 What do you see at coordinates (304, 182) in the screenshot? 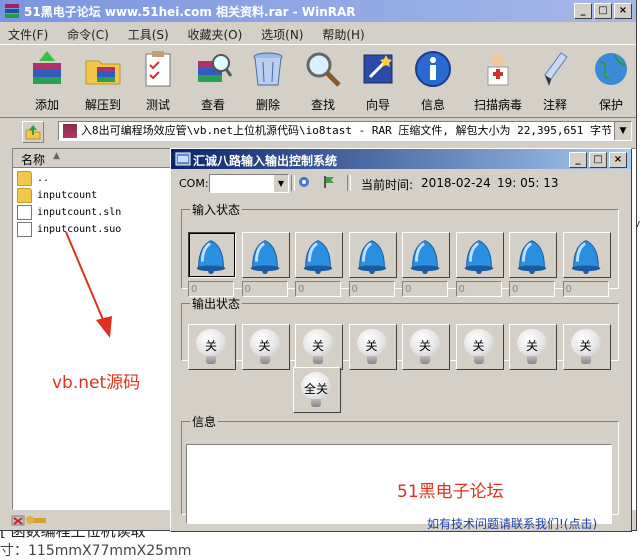
I see `connect-button` at bounding box center [304, 182].